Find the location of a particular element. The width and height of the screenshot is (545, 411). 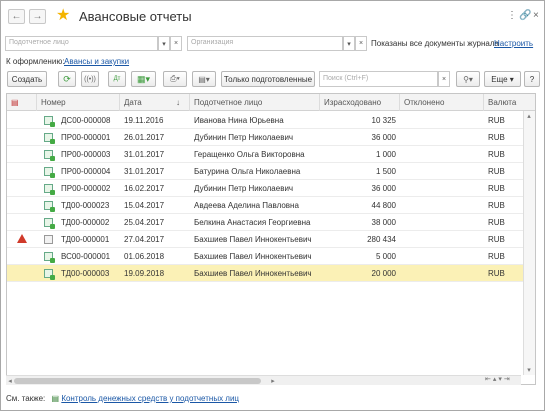

printer-icon: ⎙▾ is located at coordinates (175, 78).